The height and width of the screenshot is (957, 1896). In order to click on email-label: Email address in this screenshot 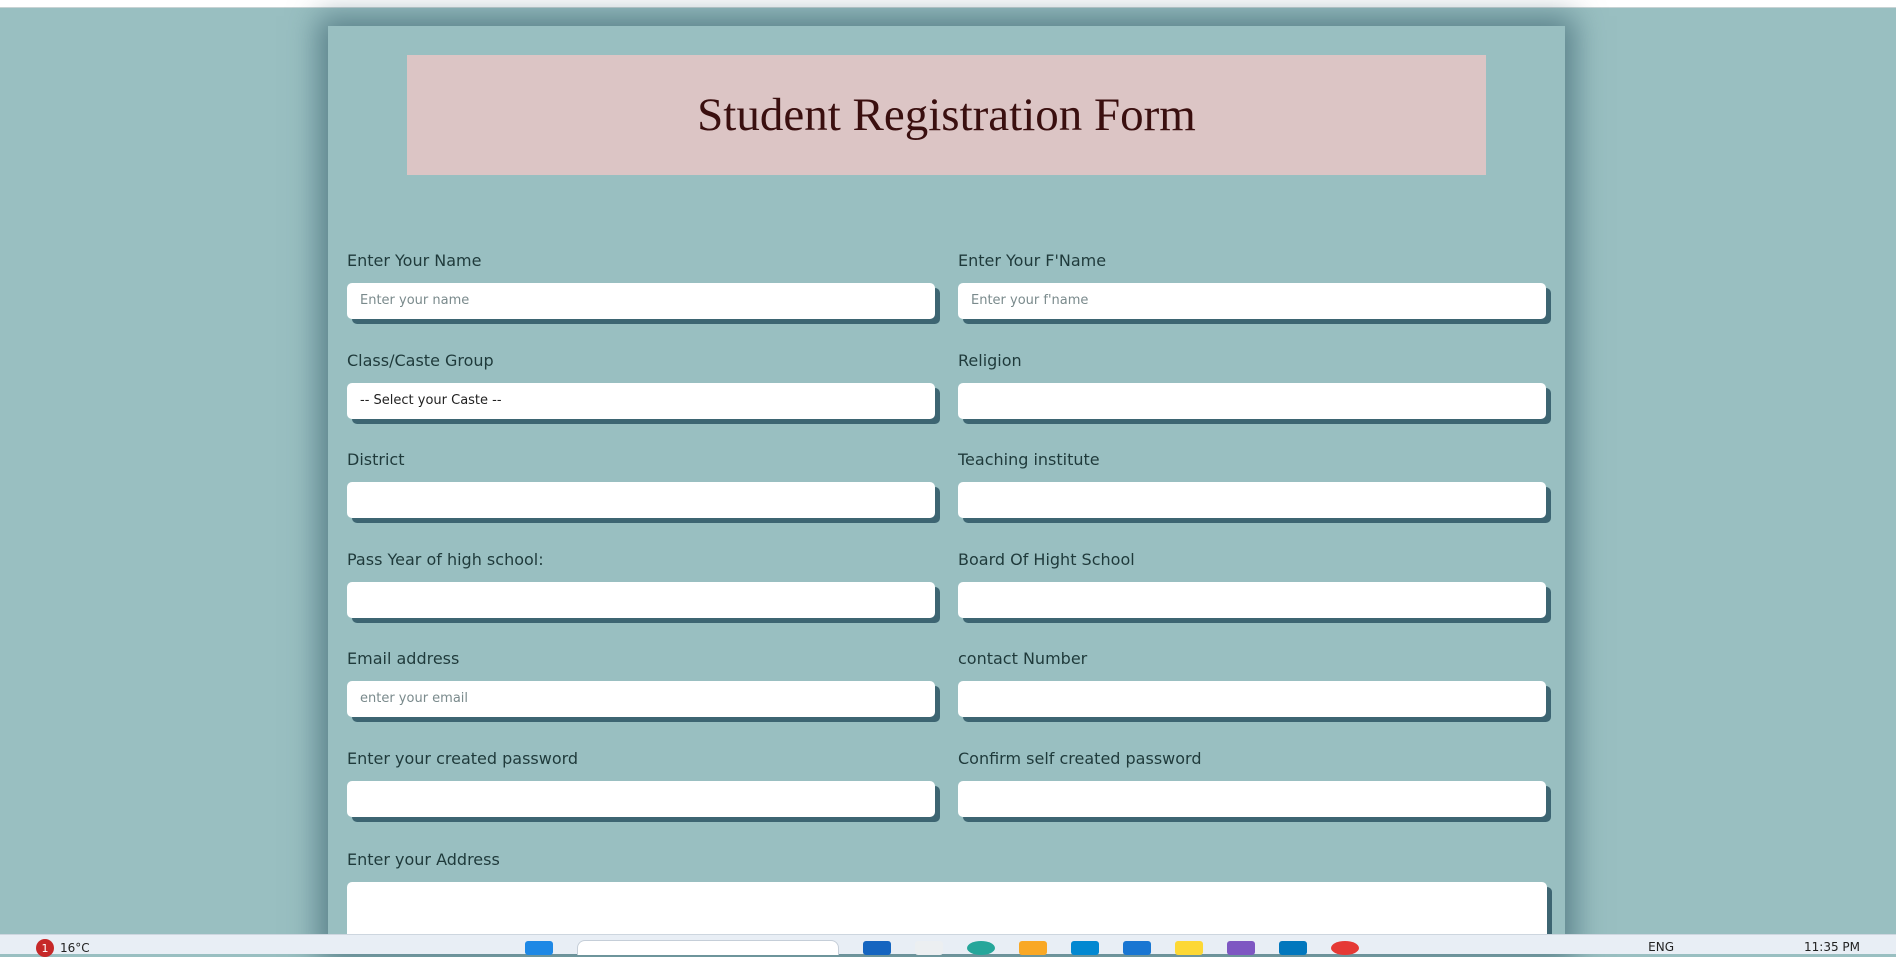, I will do `click(403, 658)`.